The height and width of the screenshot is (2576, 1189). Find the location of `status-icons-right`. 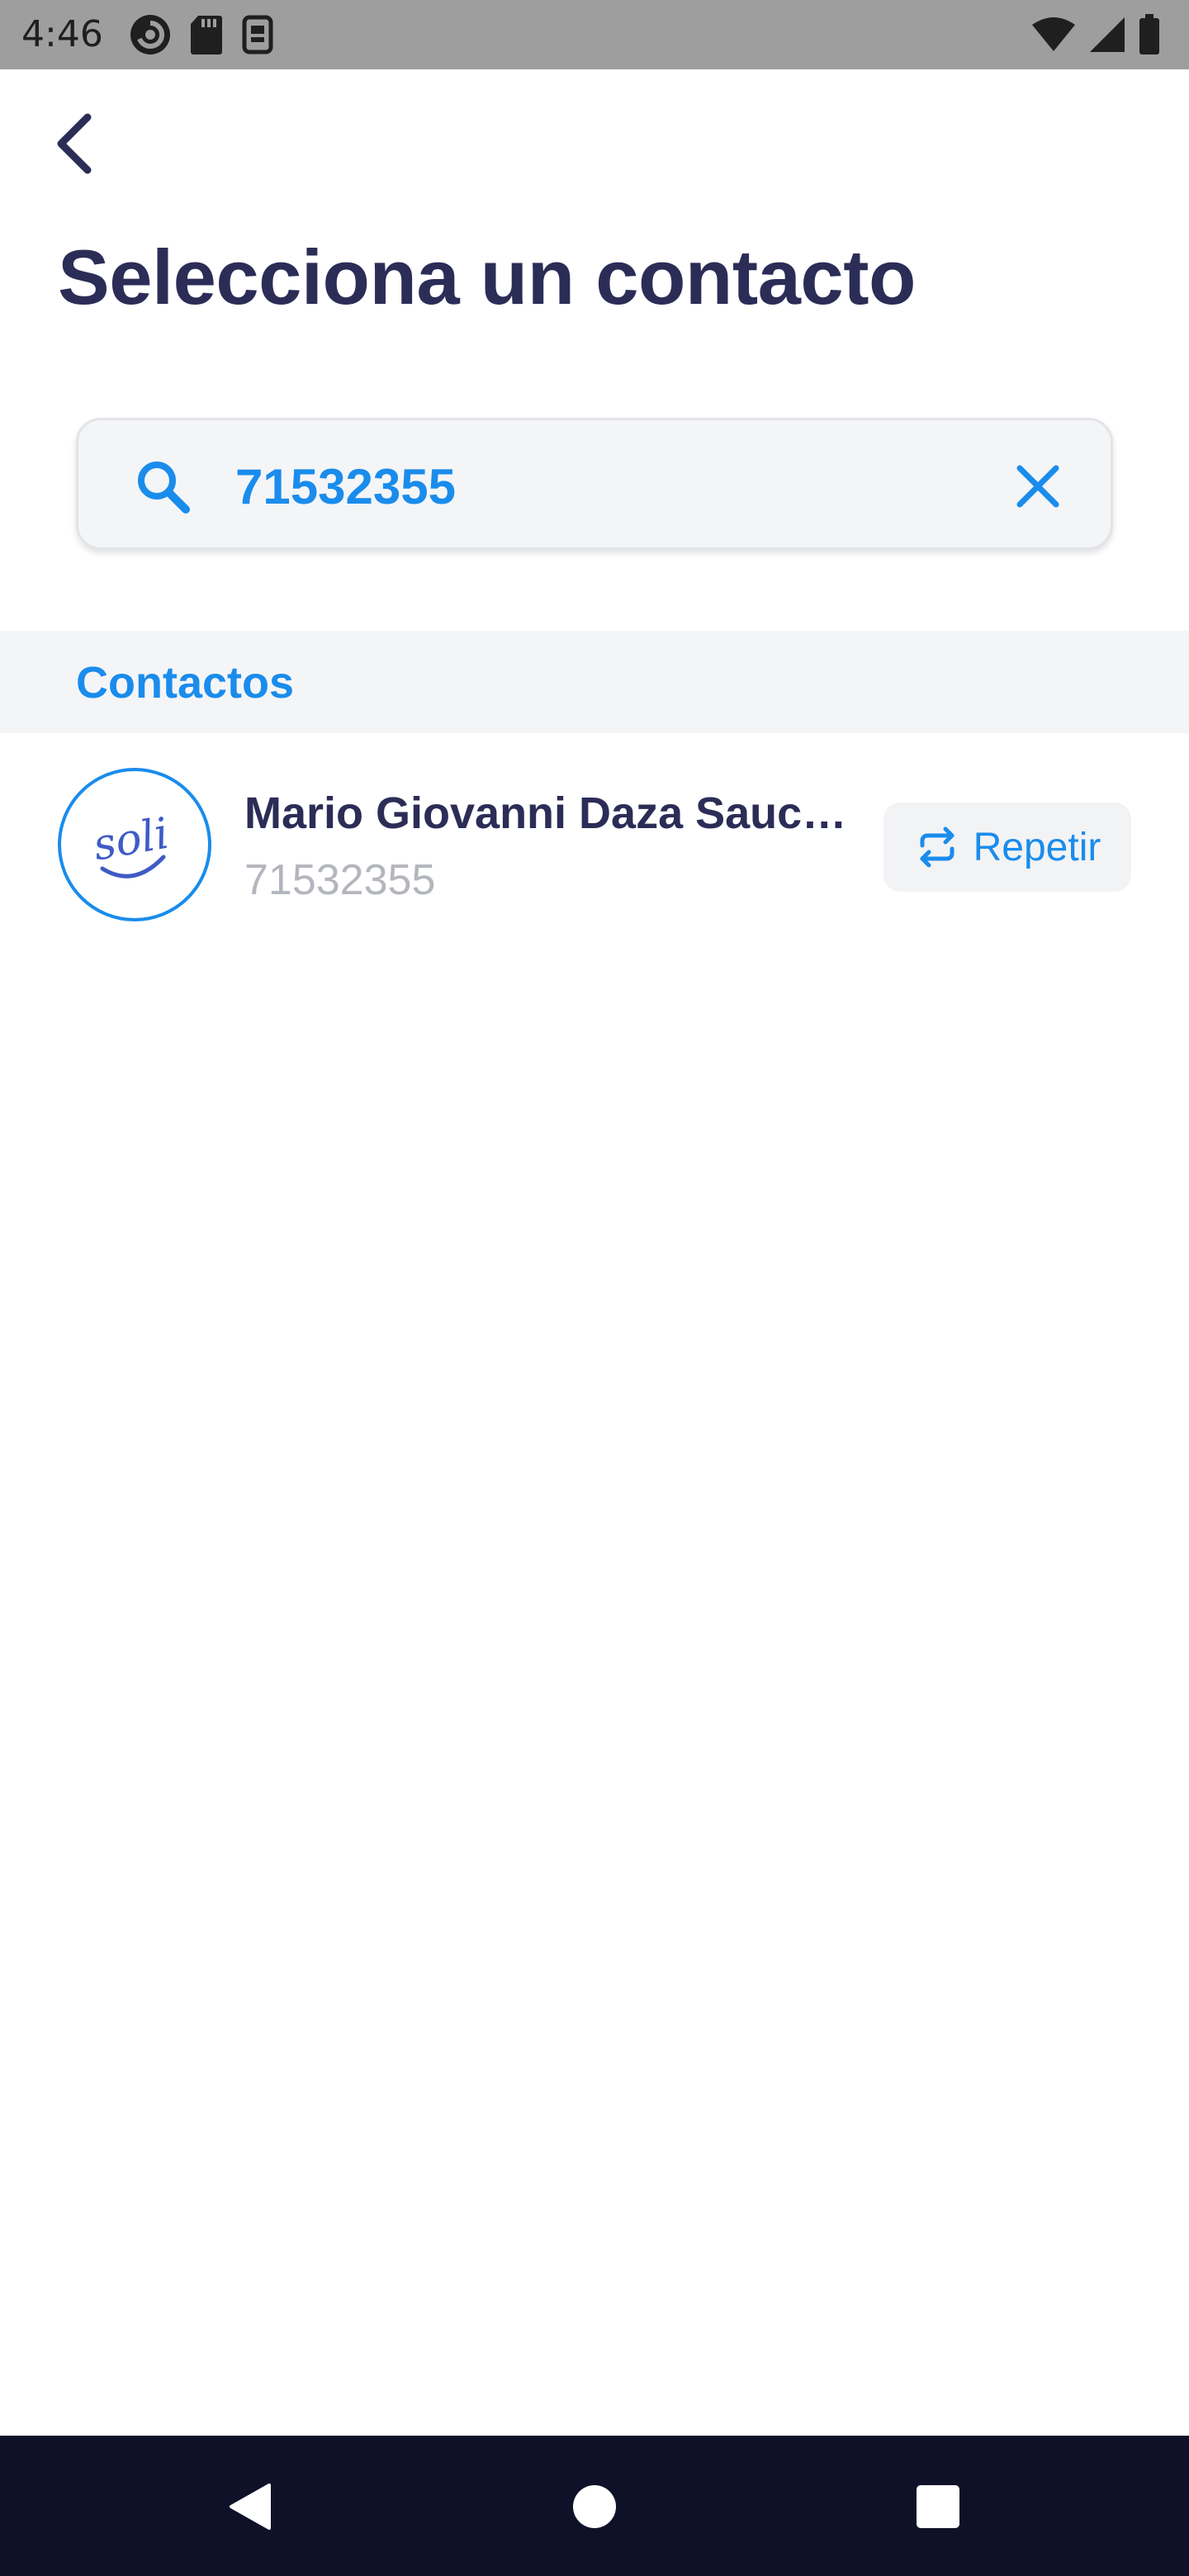

status-icons-right is located at coordinates (1095, 35).